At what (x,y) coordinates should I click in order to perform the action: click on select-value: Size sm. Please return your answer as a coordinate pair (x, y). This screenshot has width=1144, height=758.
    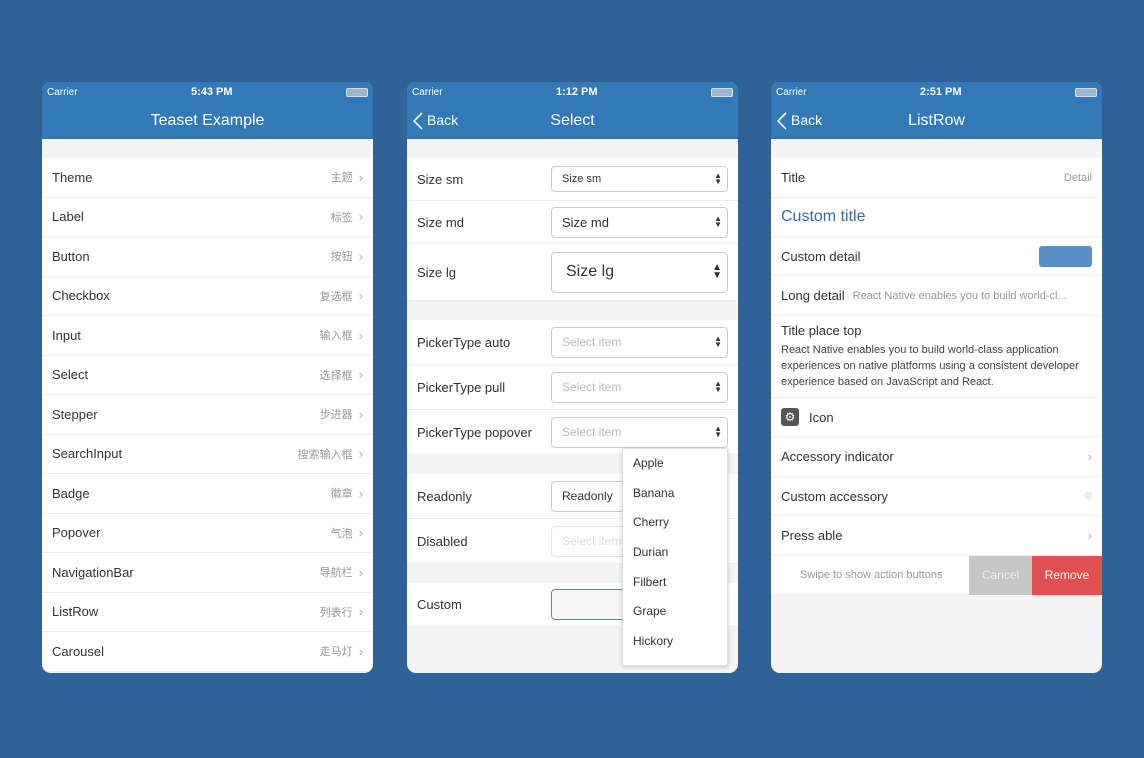
    Looking at the image, I should click on (582, 179).